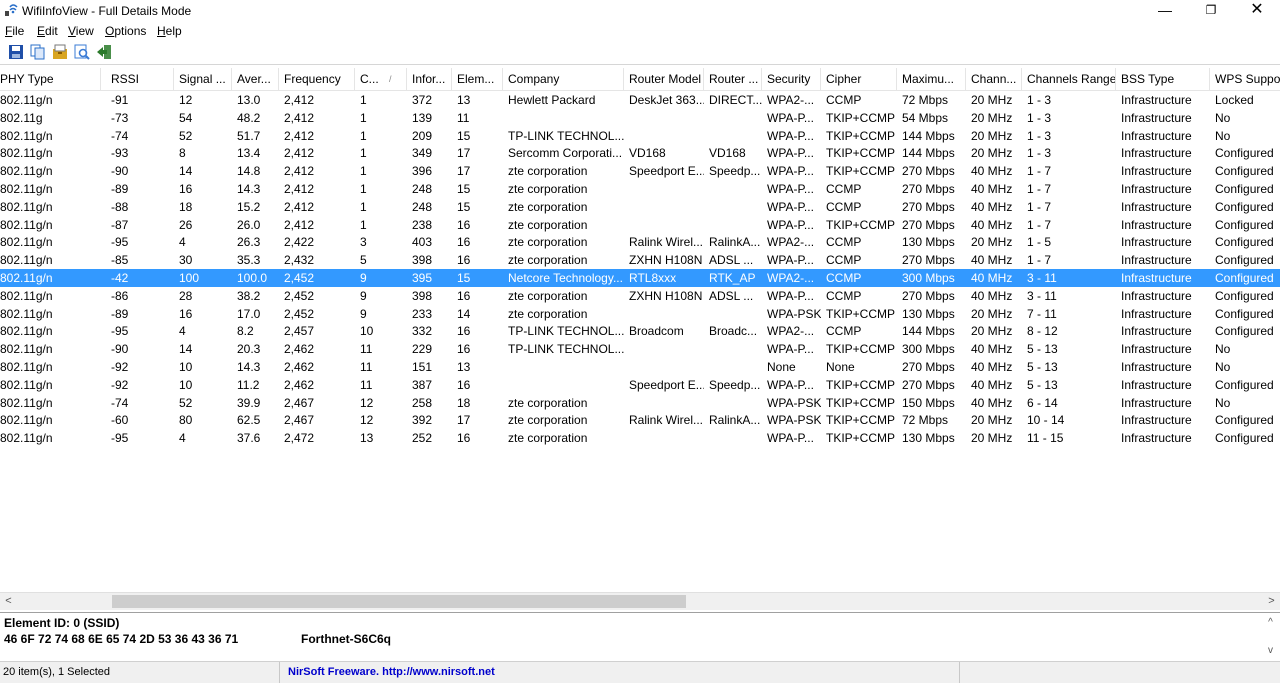 The width and height of the screenshot is (1280, 683). I want to click on column-header-router-model: Router Model, so click(664, 79).